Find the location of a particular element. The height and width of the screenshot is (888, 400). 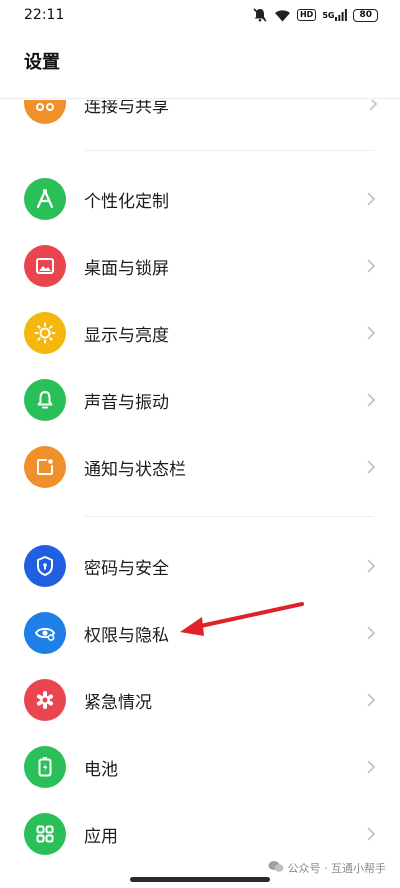

watermark: 公众号 · 互通小帮手 is located at coordinates (327, 868).